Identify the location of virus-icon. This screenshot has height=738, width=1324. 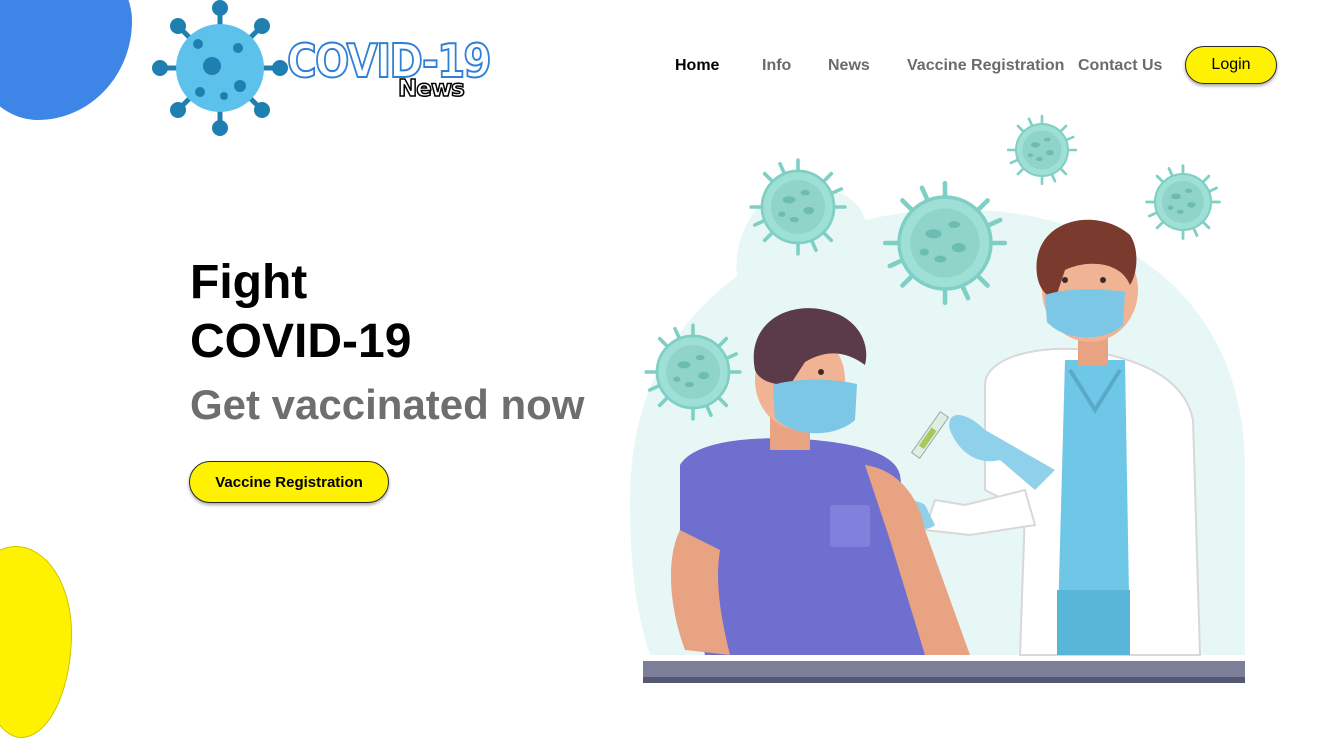
(220, 68).